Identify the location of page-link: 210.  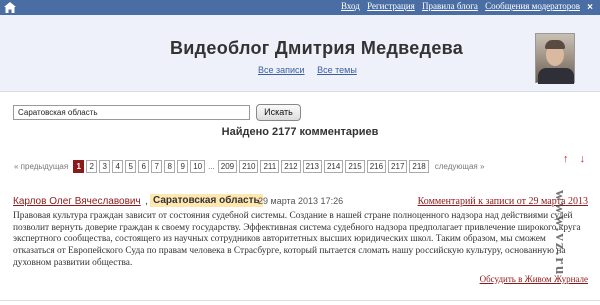
(249, 166).